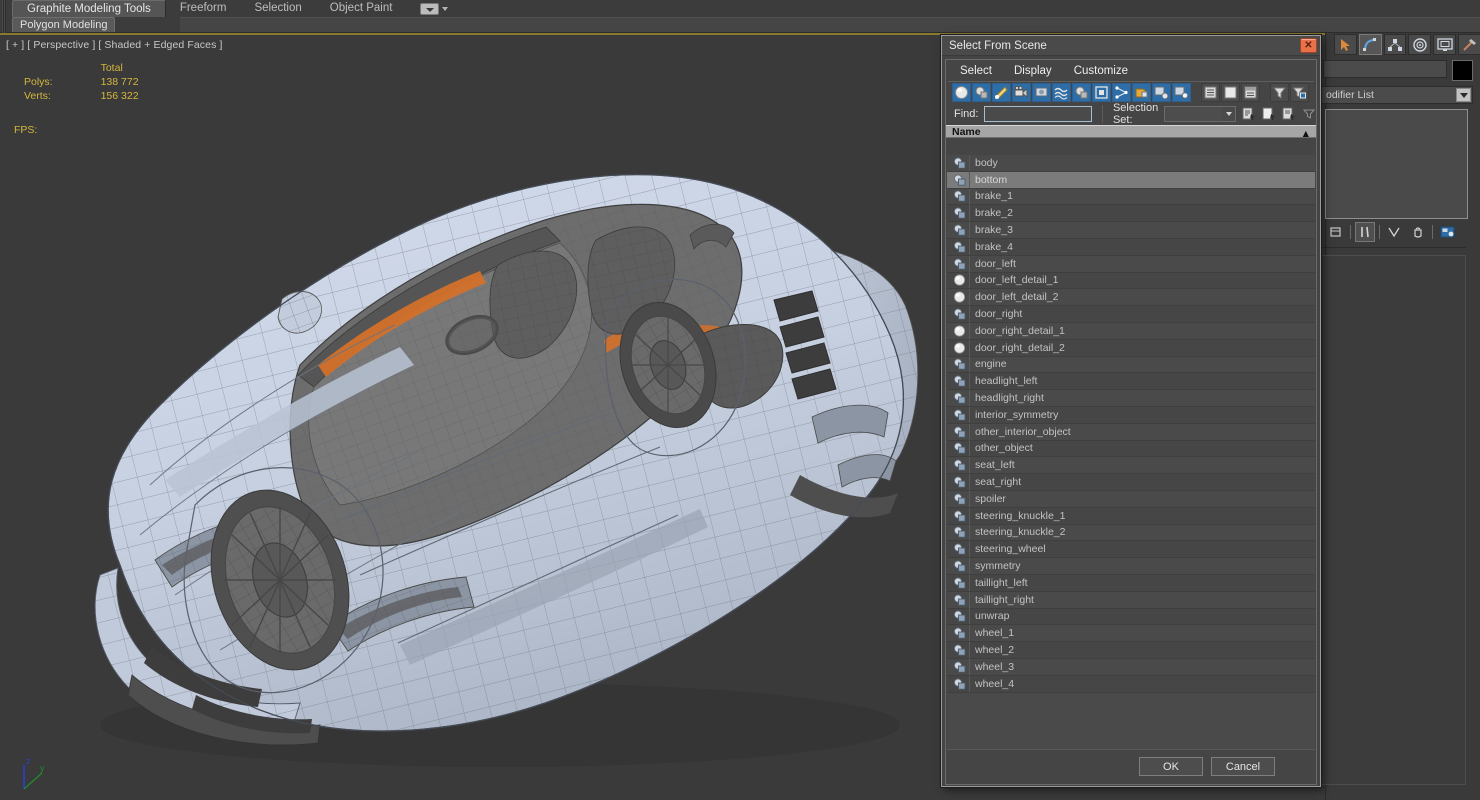  Describe the element at coordinates (1299, 92) in the screenshot. I see `advanced-filter-button` at that location.